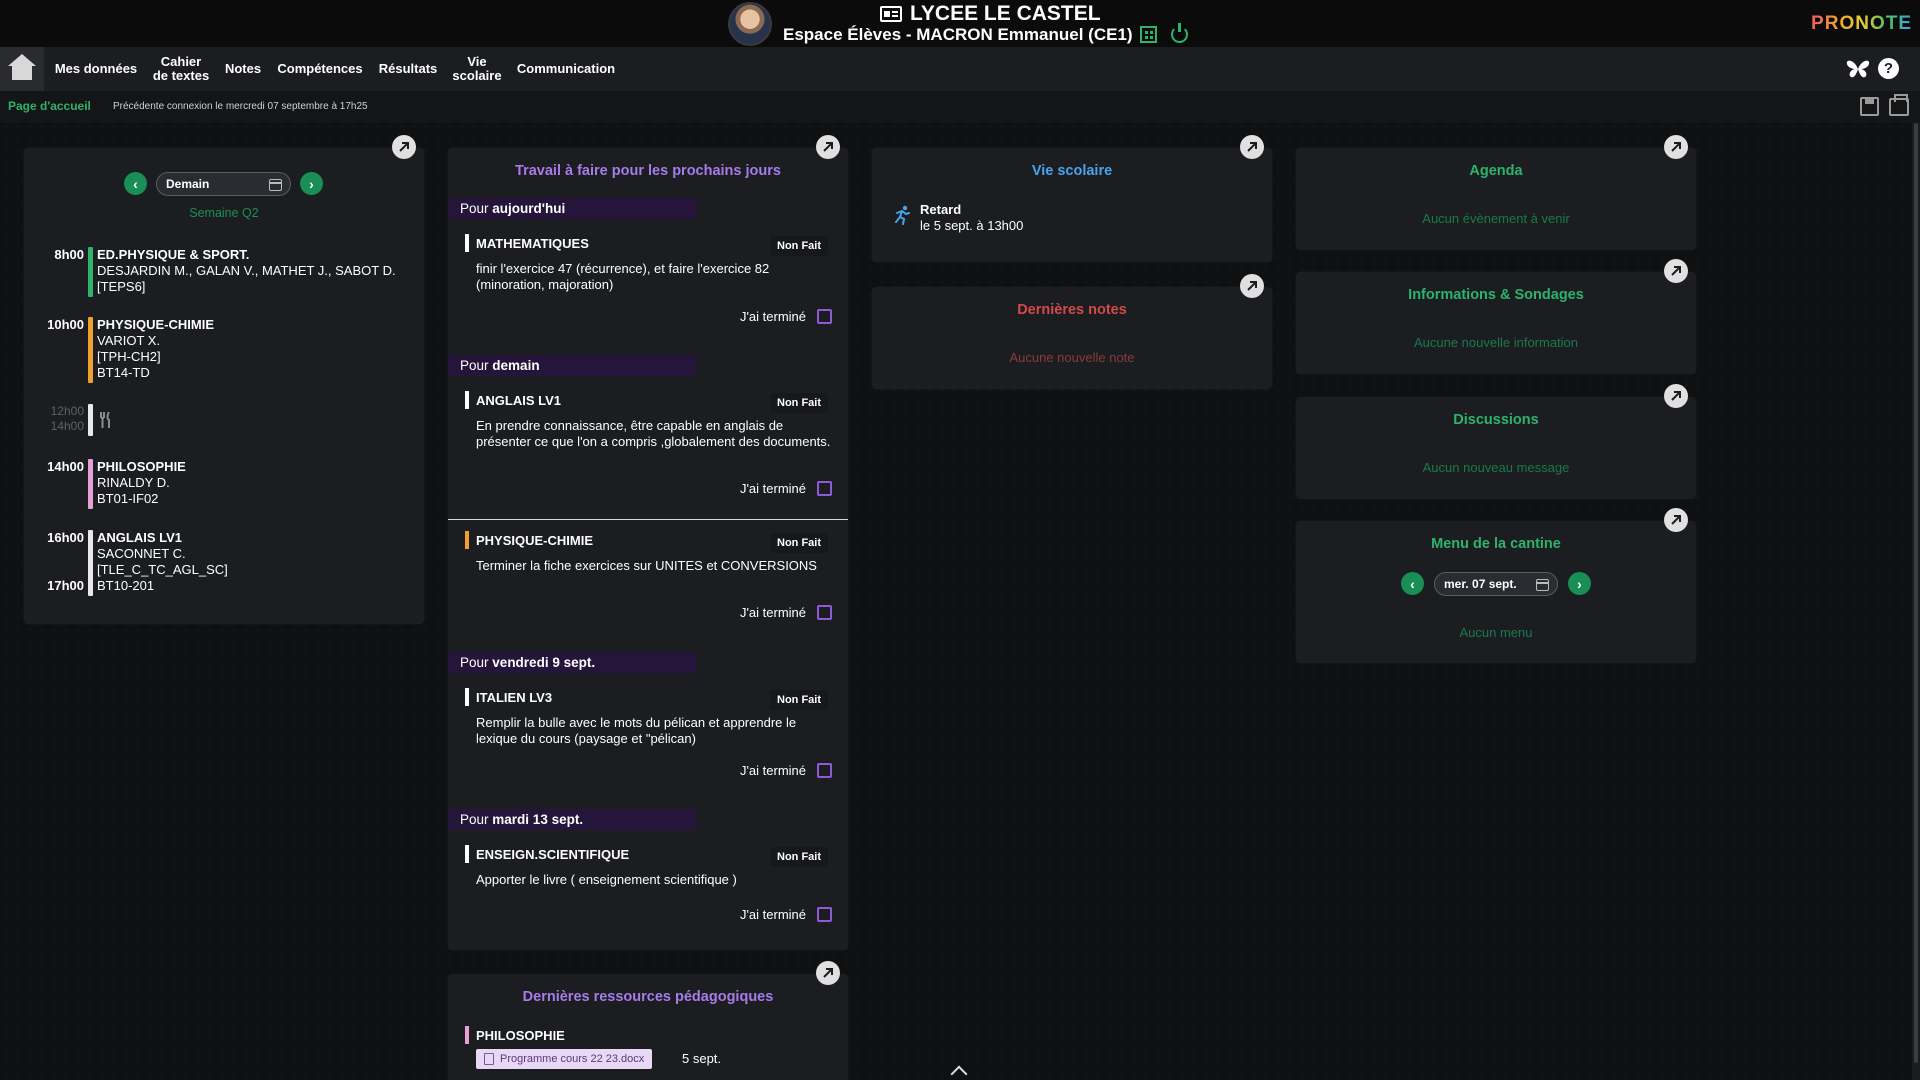 This screenshot has width=1920, height=1080. Describe the element at coordinates (1005, 13) in the screenshot. I see `school-name: LYCEE LE CASTEL` at that location.